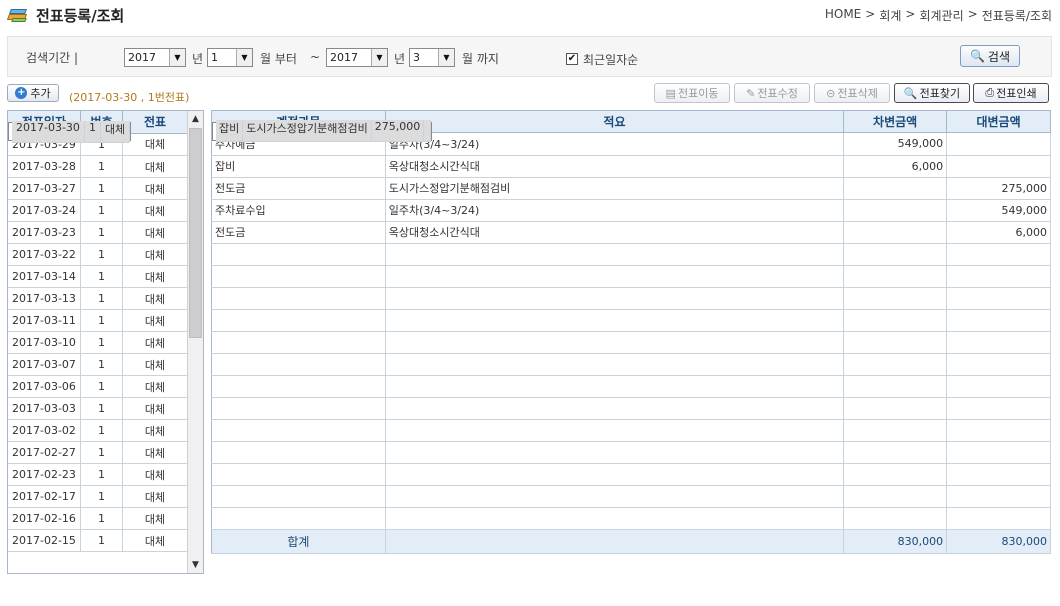  Describe the element at coordinates (298, 210) in the screenshot. I see `entry-account-cell: 주차료수입` at that location.